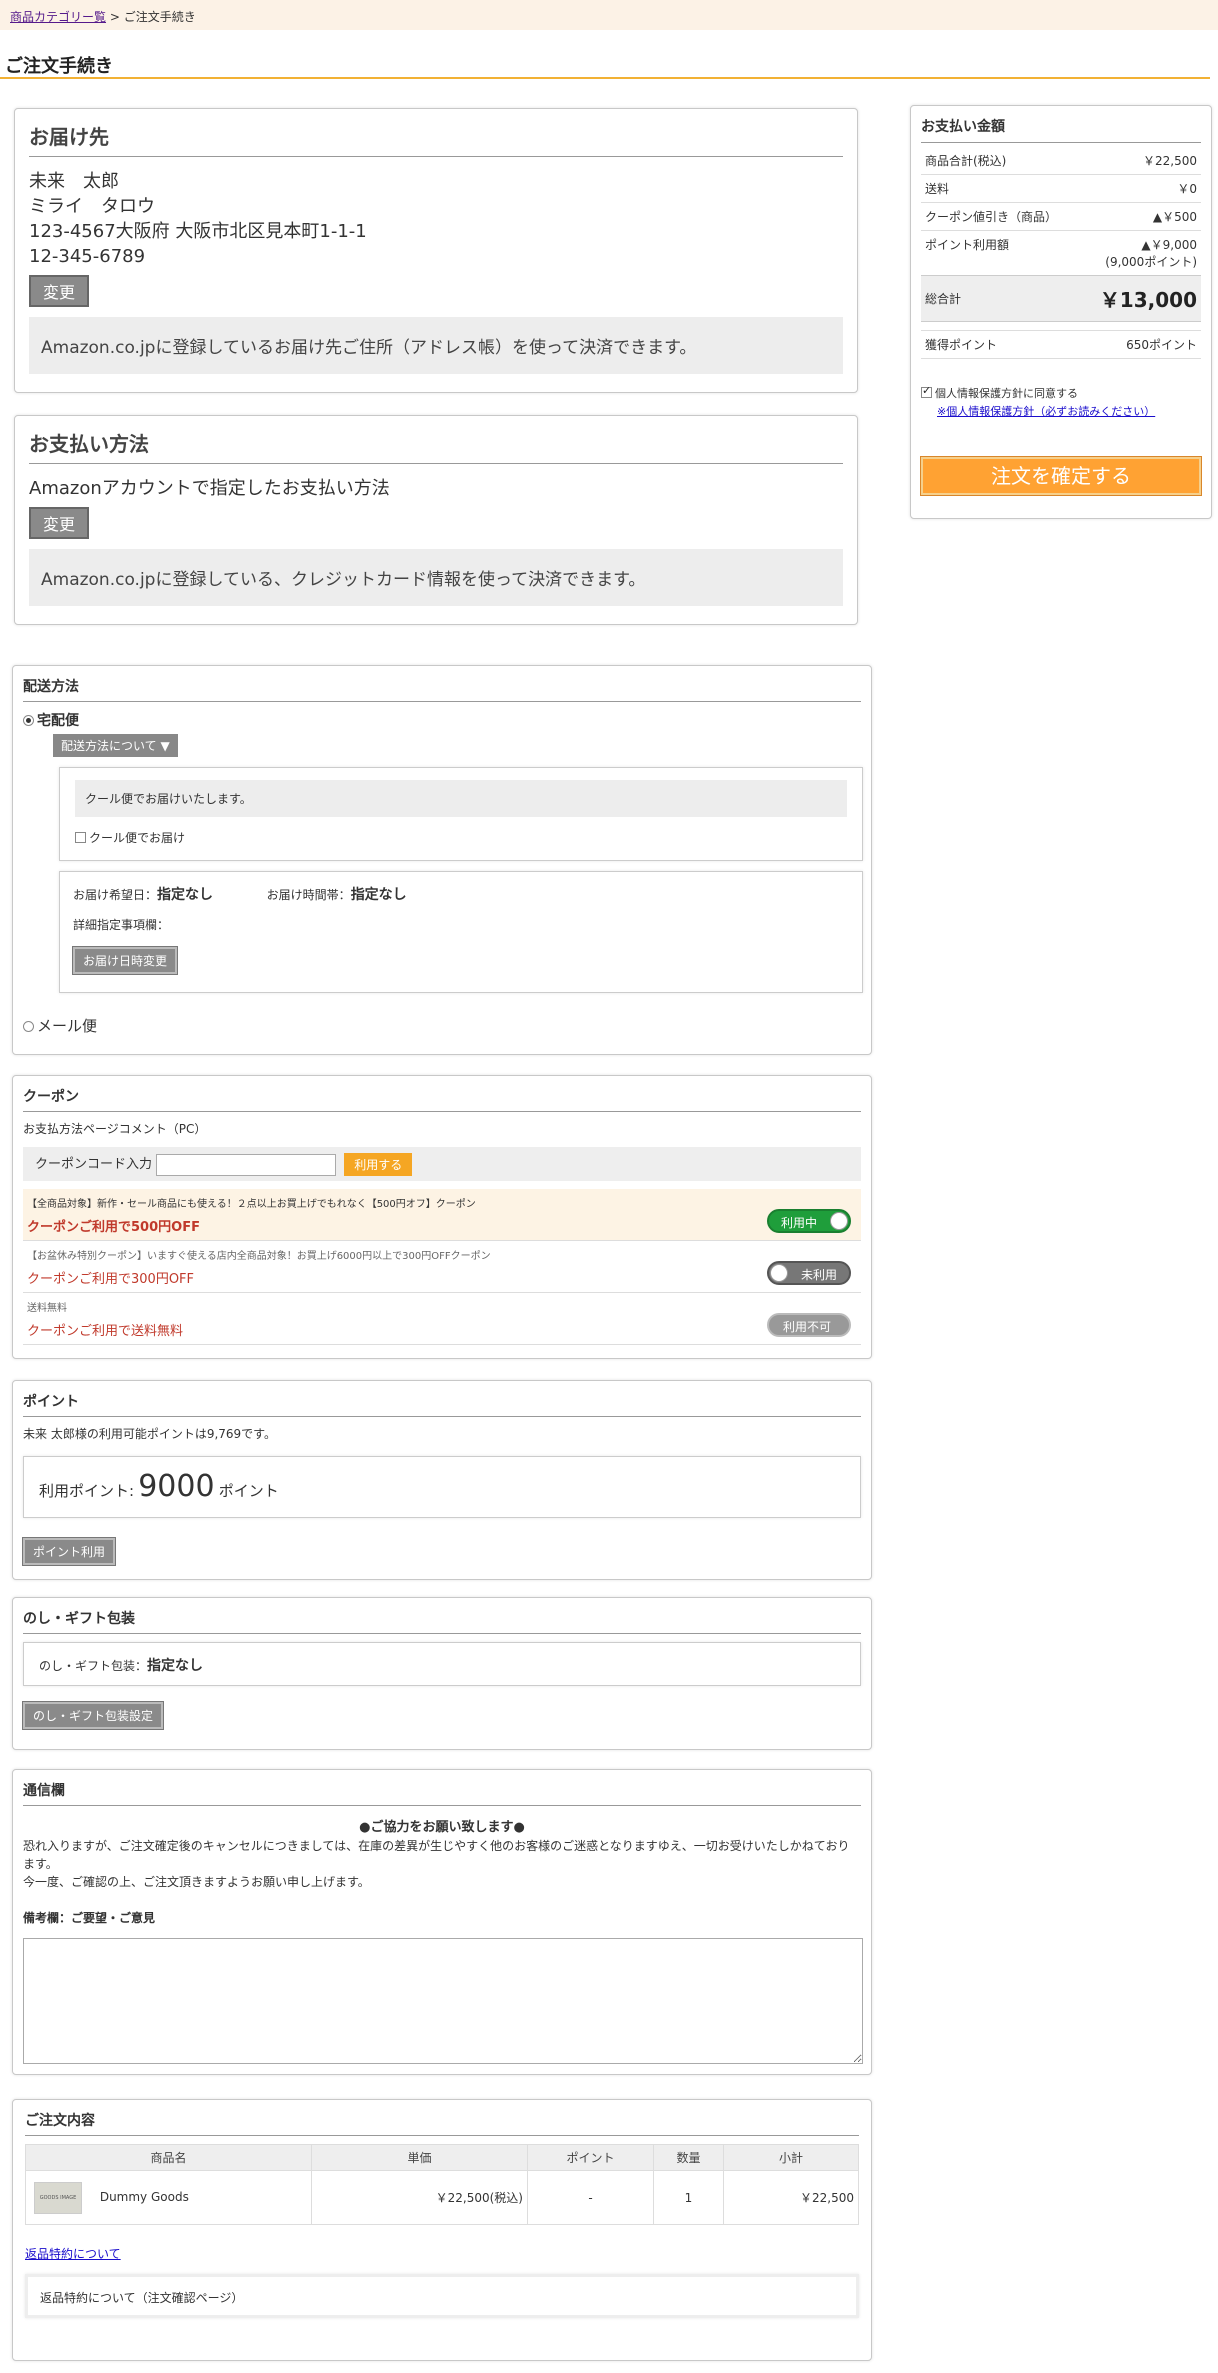 This screenshot has height=2373, width=1218. Describe the element at coordinates (93, 1715) in the screenshot. I see `gift-settings-button: のし・ギフト包装設定` at that location.